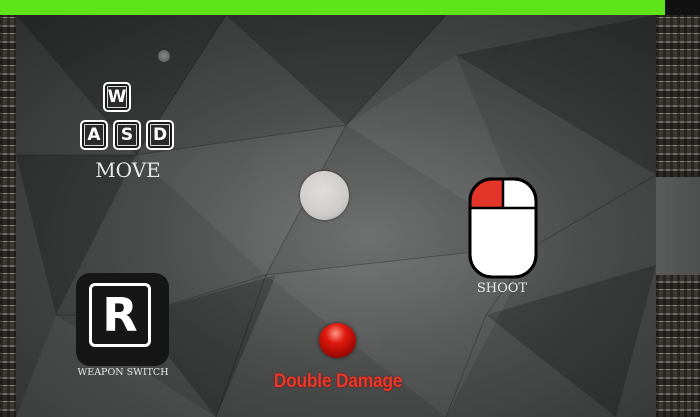 Image resolution: width=700 pixels, height=417 pixels. I want to click on doorway-opening, so click(678, 226).